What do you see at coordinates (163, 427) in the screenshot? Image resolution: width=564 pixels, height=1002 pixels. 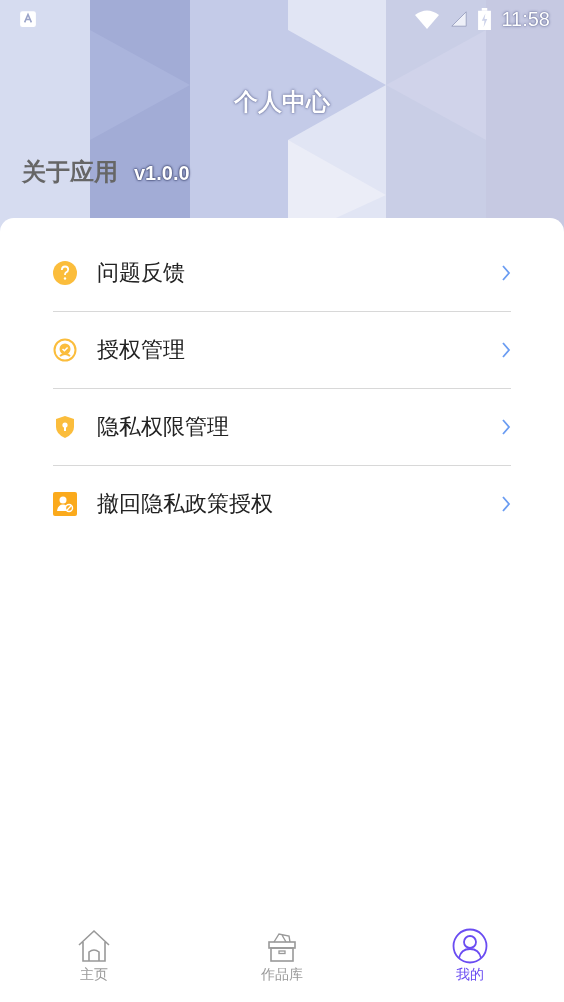 I see `menu-label: 隐私权限管理` at bounding box center [163, 427].